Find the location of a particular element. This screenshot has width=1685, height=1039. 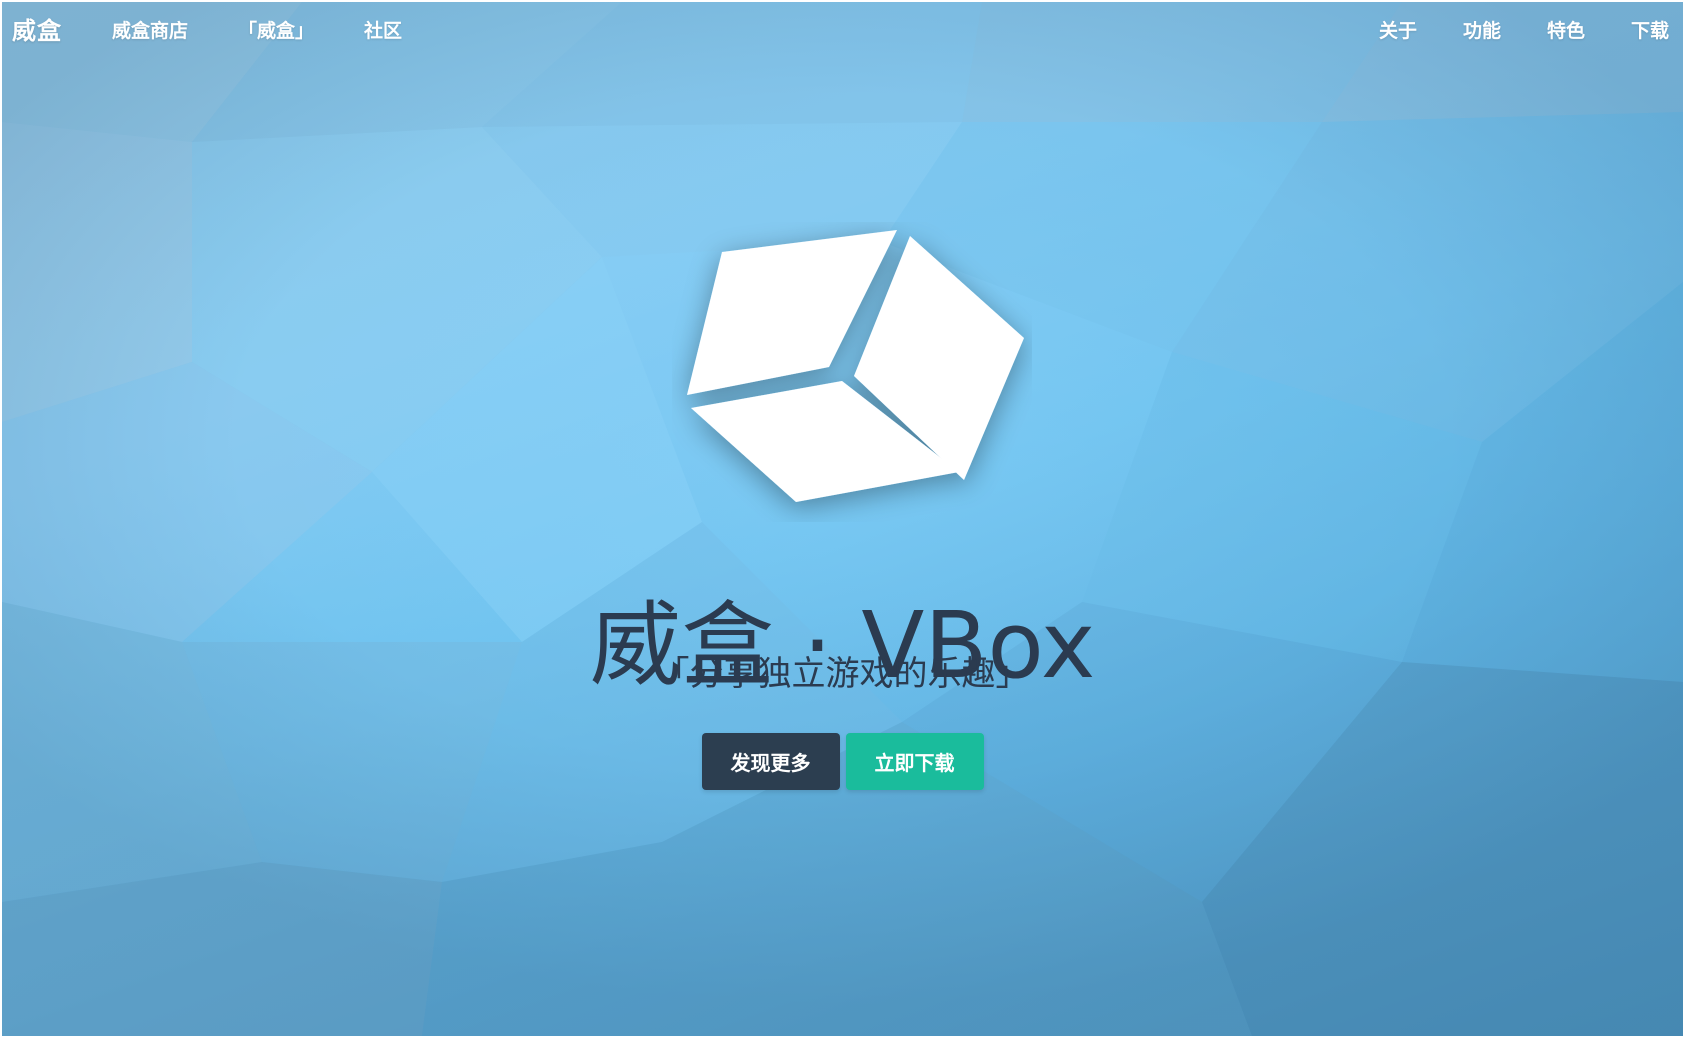

white-cube-icon is located at coordinates (855, 366).